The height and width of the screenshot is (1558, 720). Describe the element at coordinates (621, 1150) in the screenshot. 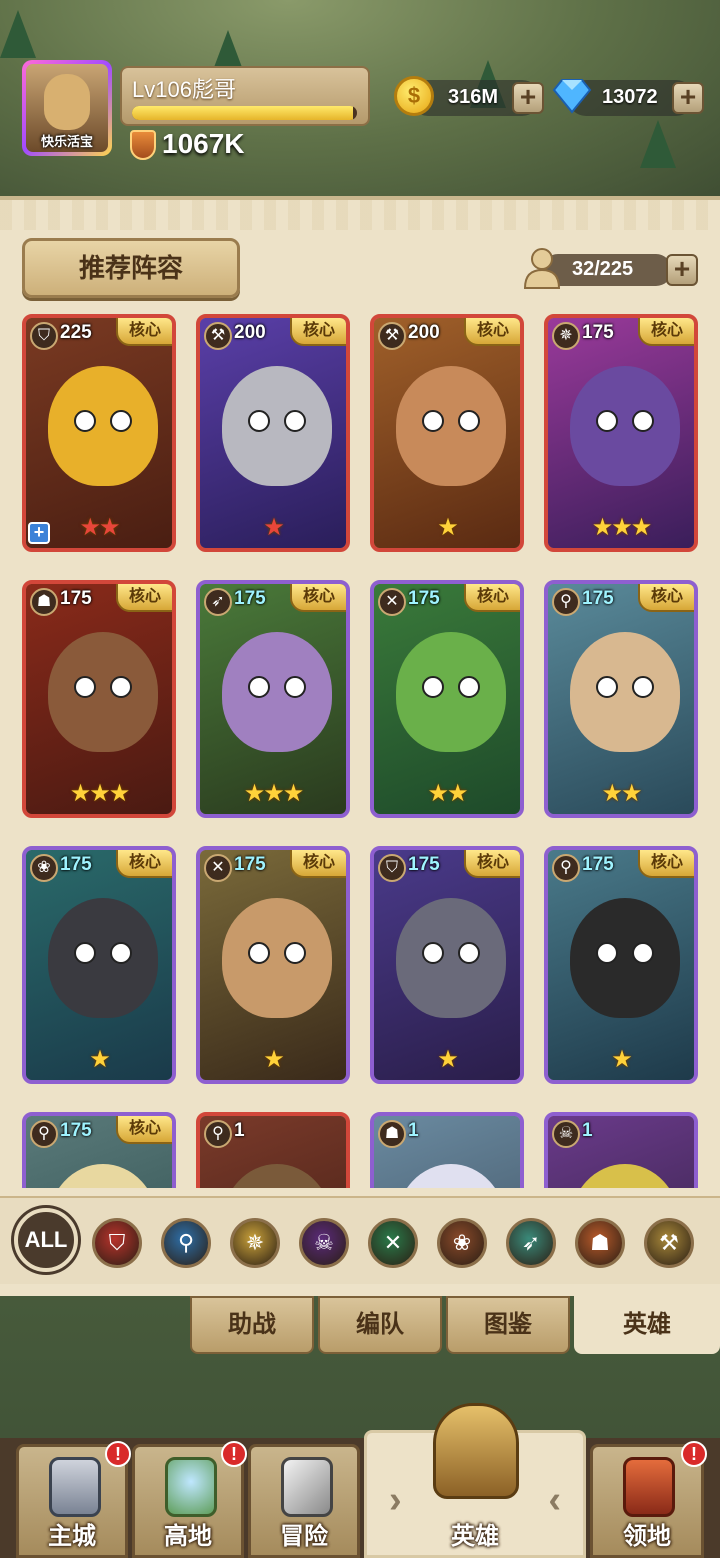

I see `hero-card: ☠ 1` at that location.